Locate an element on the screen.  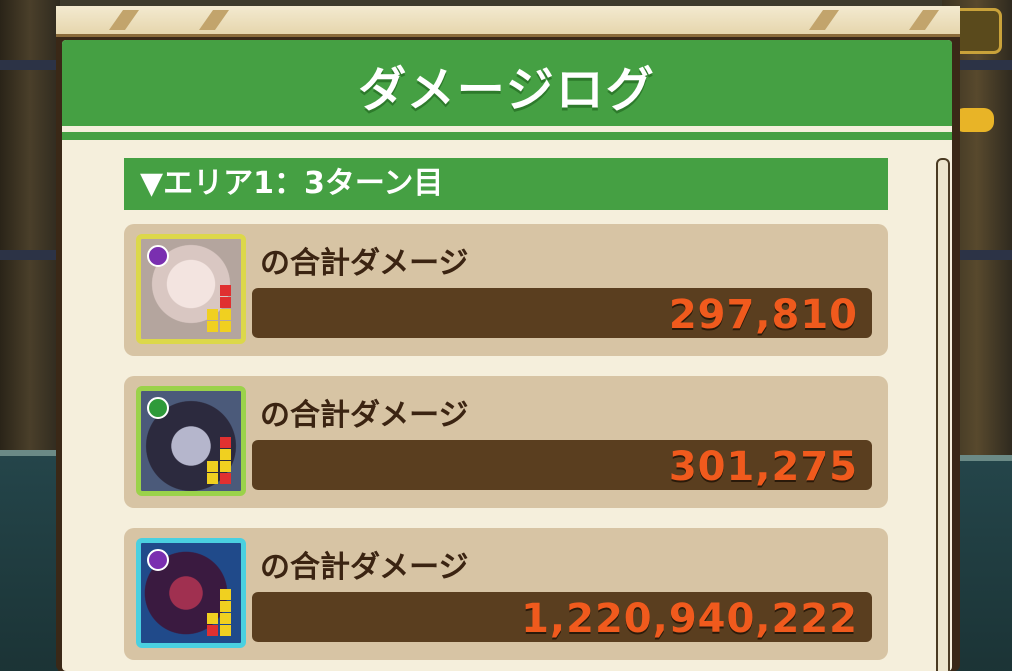
dialog-title: ダメージログ is located at coordinates (507, 90).